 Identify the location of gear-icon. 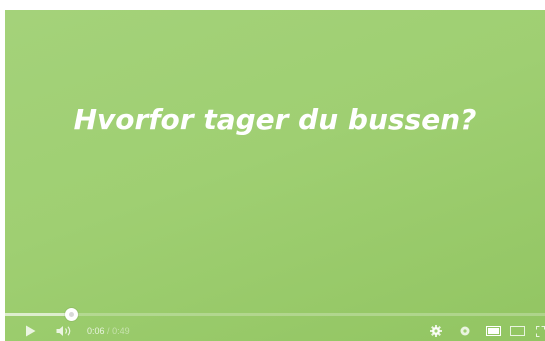
(436, 331).